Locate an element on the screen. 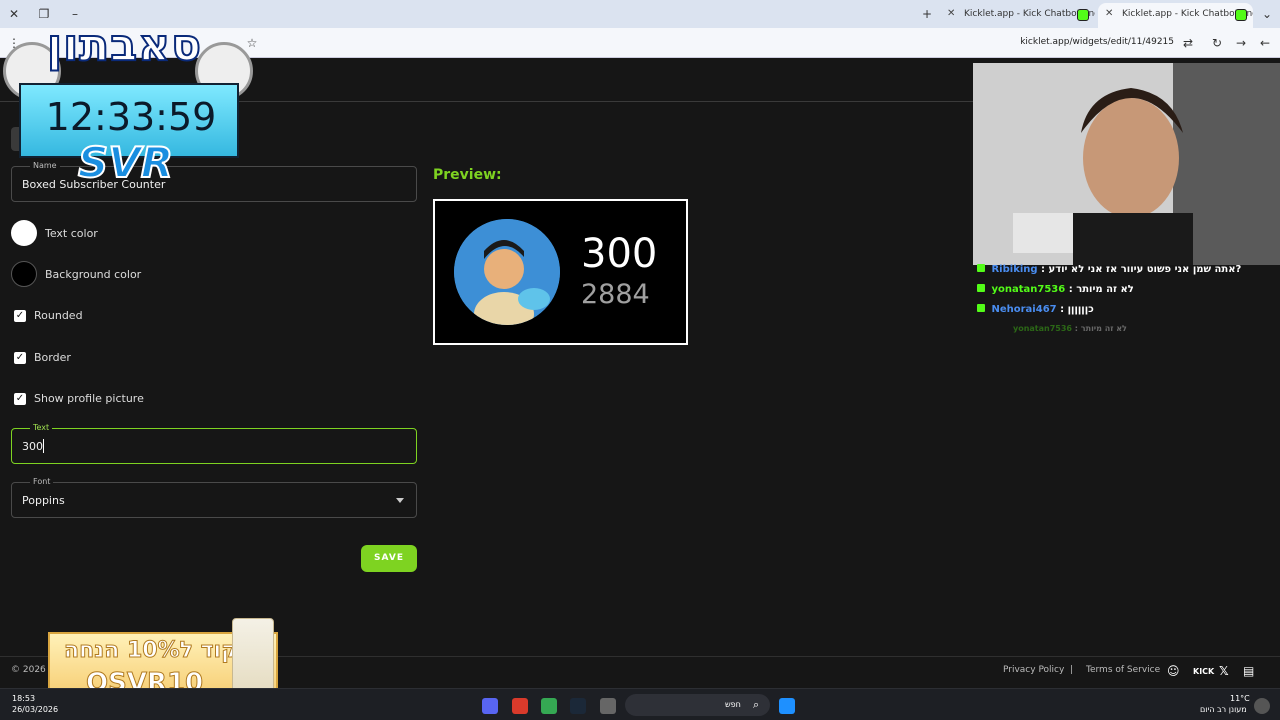  save-button: SAVE is located at coordinates (389, 558).